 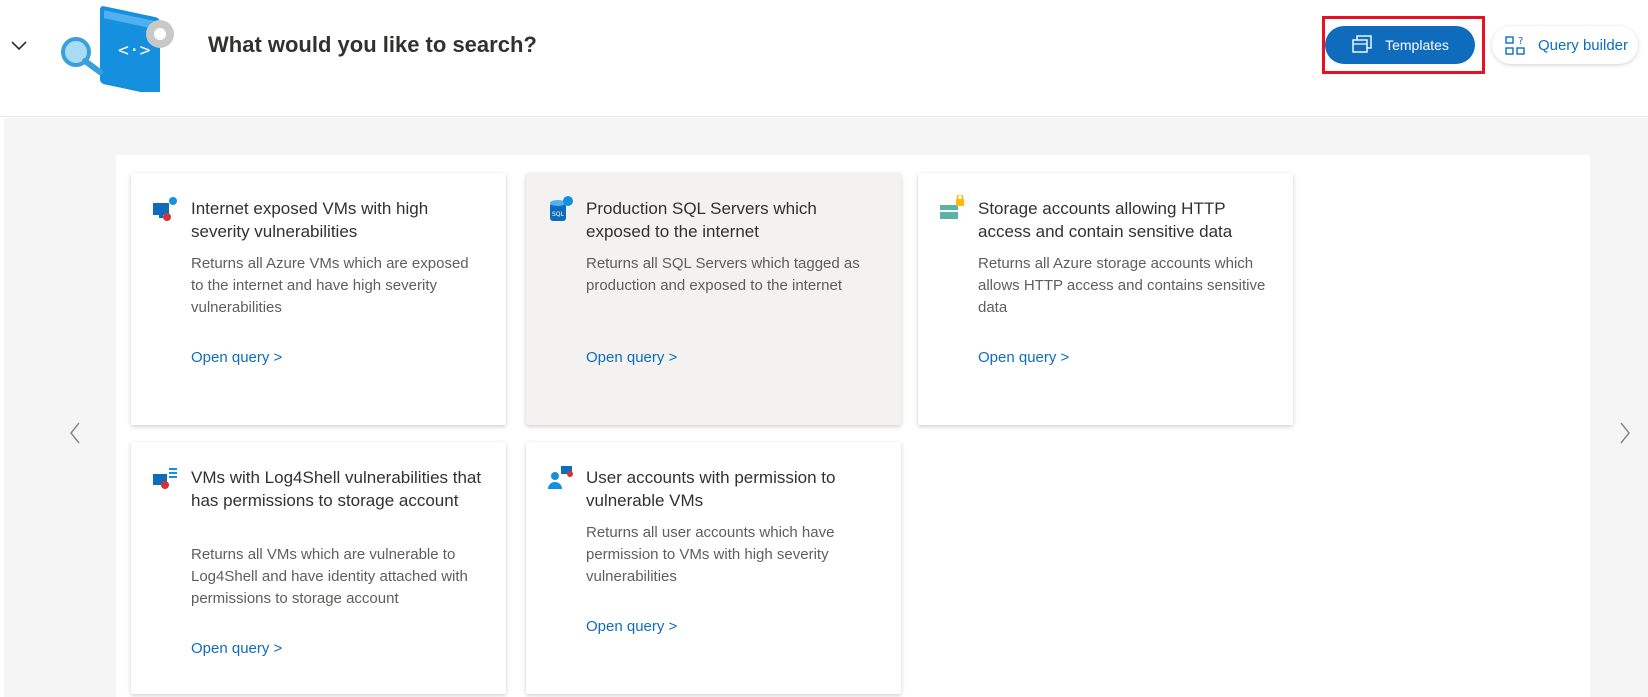 I want to click on chevron-down-icon, so click(x=19, y=45).